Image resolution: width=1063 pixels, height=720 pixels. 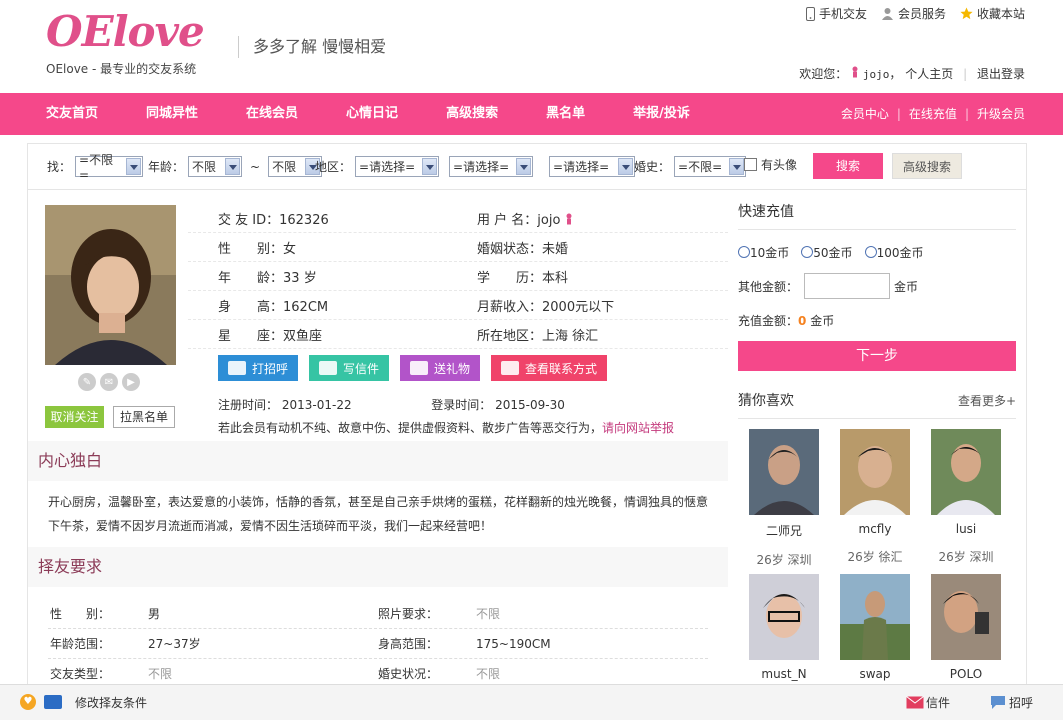 I want to click on info-row: 交 友 ID：162326 用 户 名：jojo, so click(x=458, y=218).